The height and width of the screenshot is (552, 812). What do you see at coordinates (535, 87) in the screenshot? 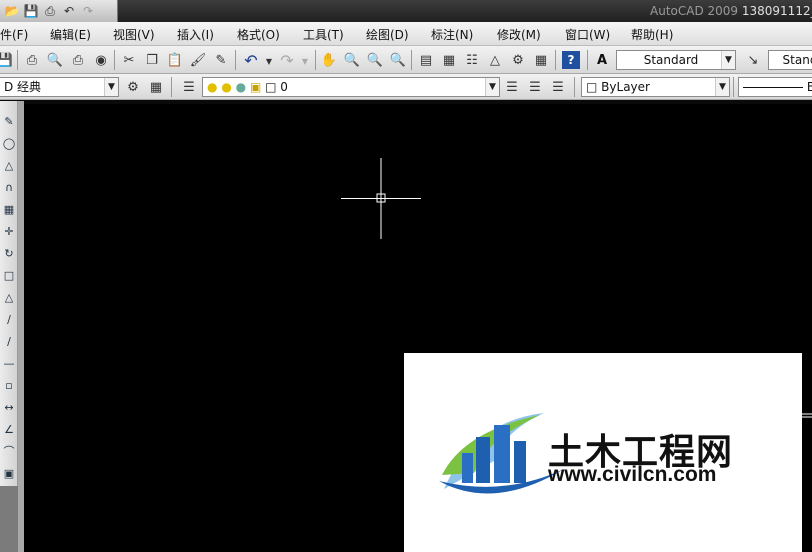
I see `layer-previous-icon: ☰` at bounding box center [535, 87].